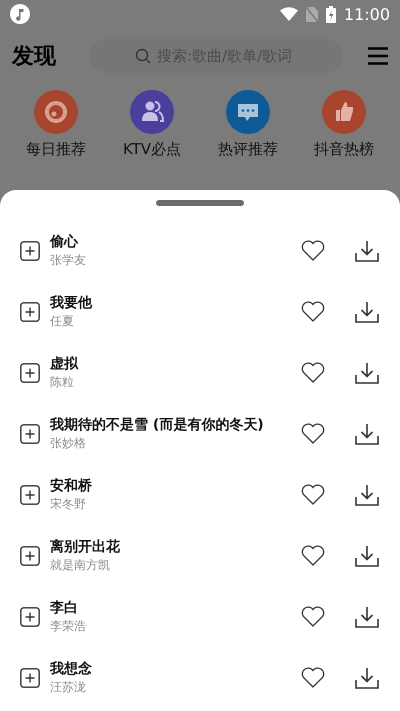  Describe the element at coordinates (68, 504) in the screenshot. I see `artist-name: 宋冬野` at that location.